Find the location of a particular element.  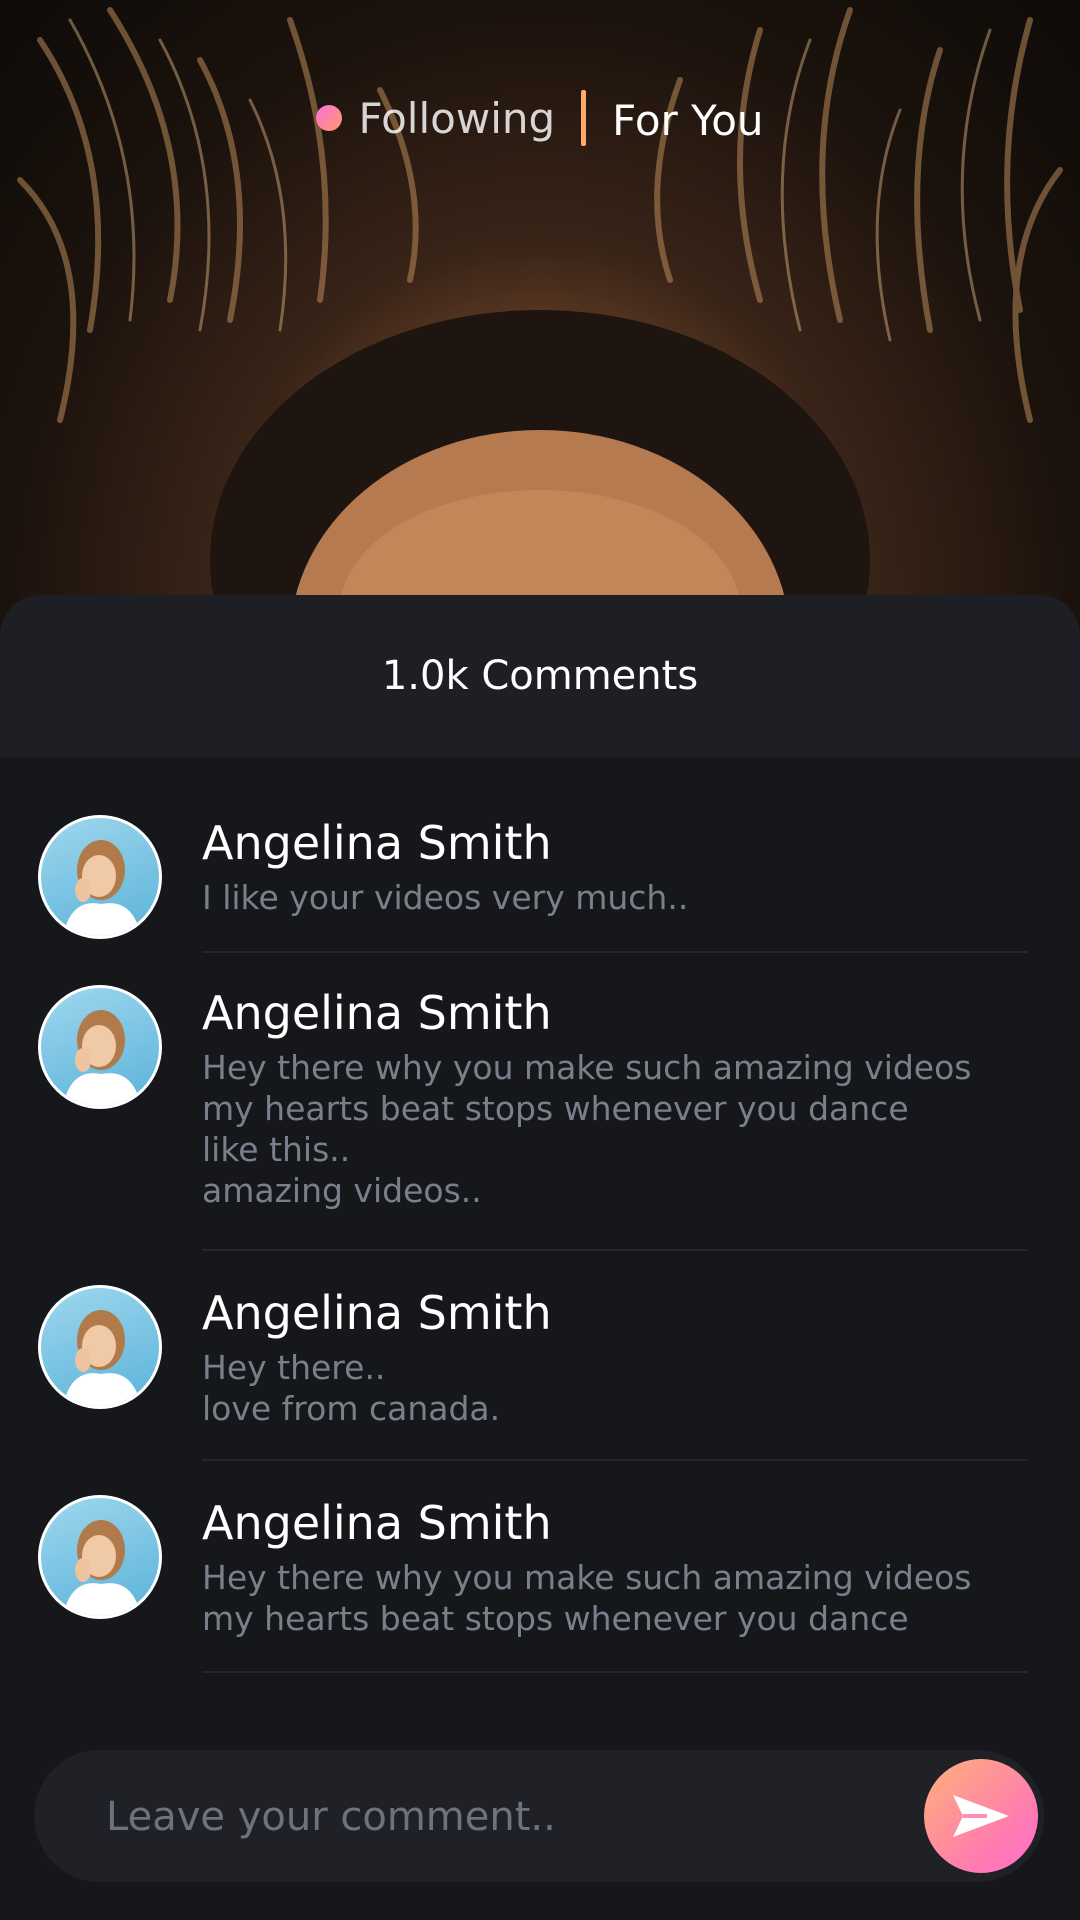

feed-tabs: Following For You is located at coordinates (540, 118).